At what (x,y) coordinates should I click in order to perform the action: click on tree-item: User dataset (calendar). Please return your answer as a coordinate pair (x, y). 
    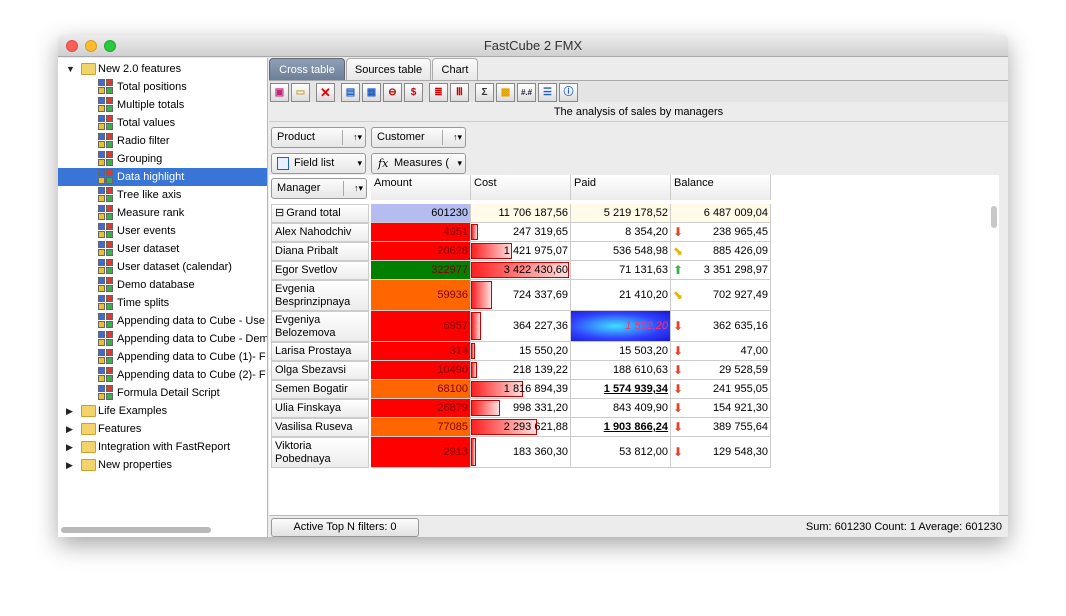
    Looking at the image, I should click on (162, 267).